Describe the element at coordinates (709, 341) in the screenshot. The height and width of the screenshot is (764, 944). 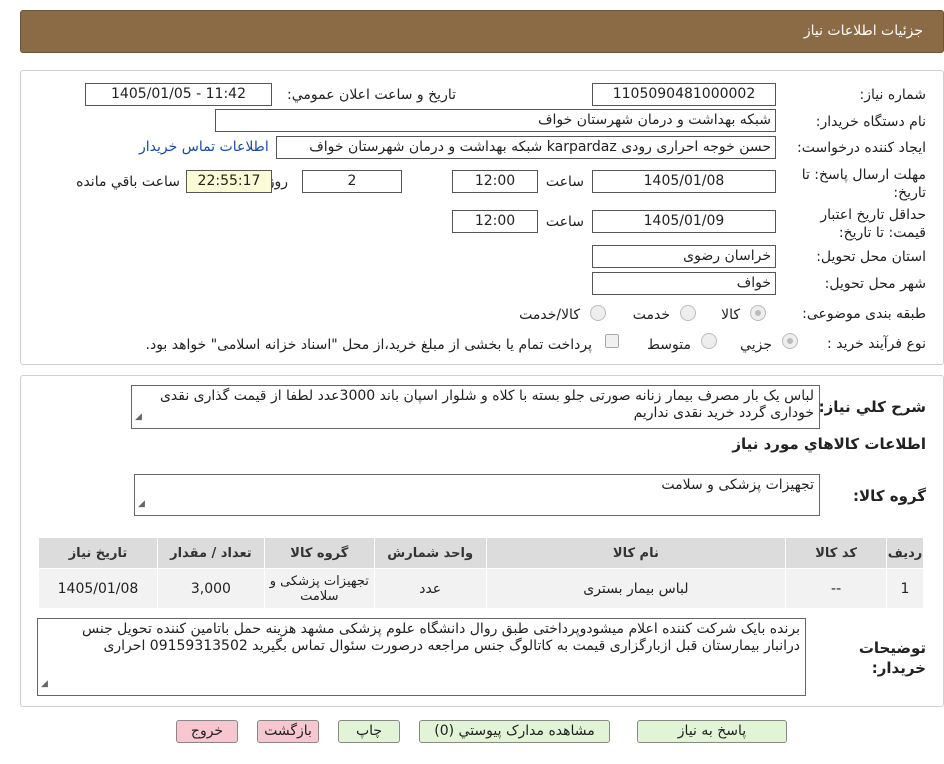
I see `process-radio-medium` at that location.